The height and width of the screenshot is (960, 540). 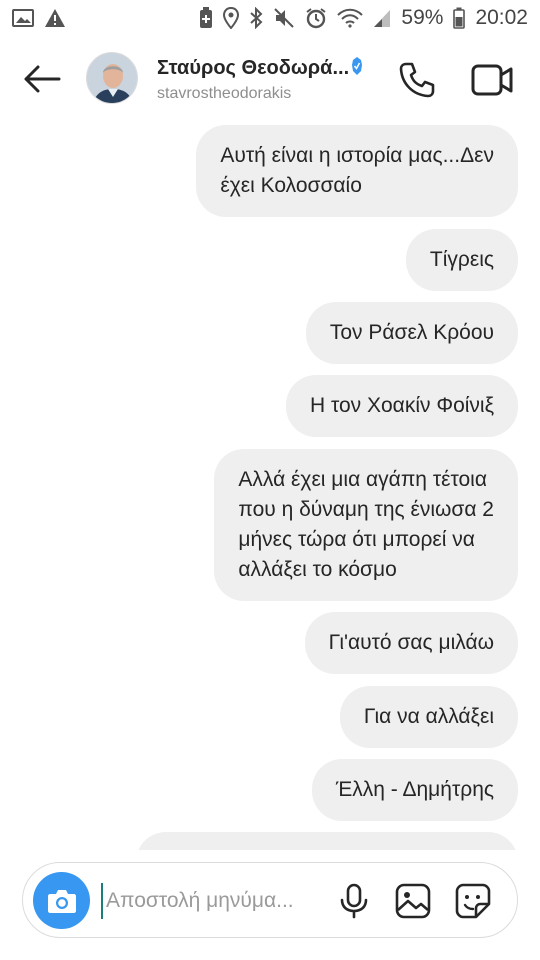 I want to click on wifi-icon, so click(x=350, y=18).